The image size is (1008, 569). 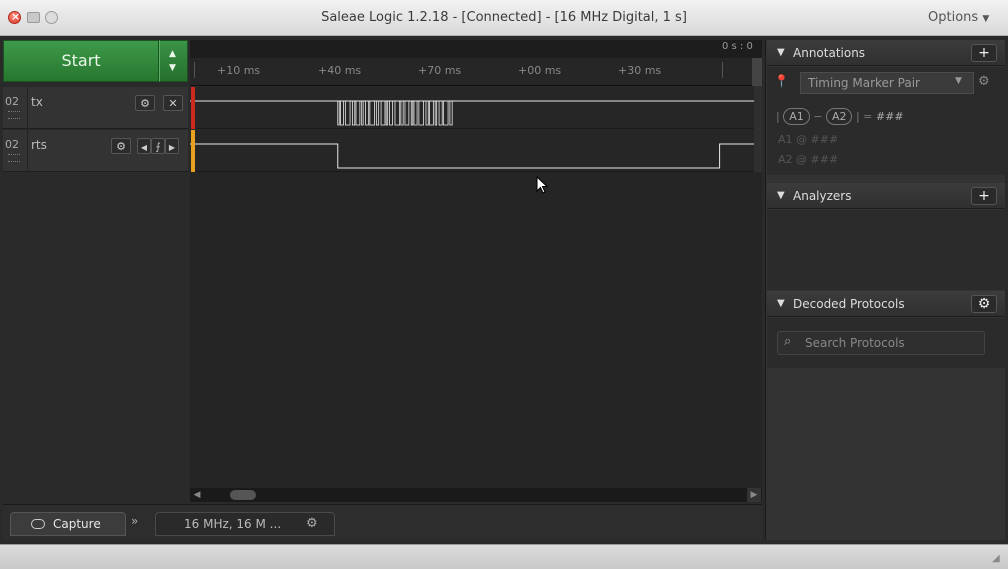 What do you see at coordinates (472, 156) in the screenshot?
I see `rts-waveform` at bounding box center [472, 156].